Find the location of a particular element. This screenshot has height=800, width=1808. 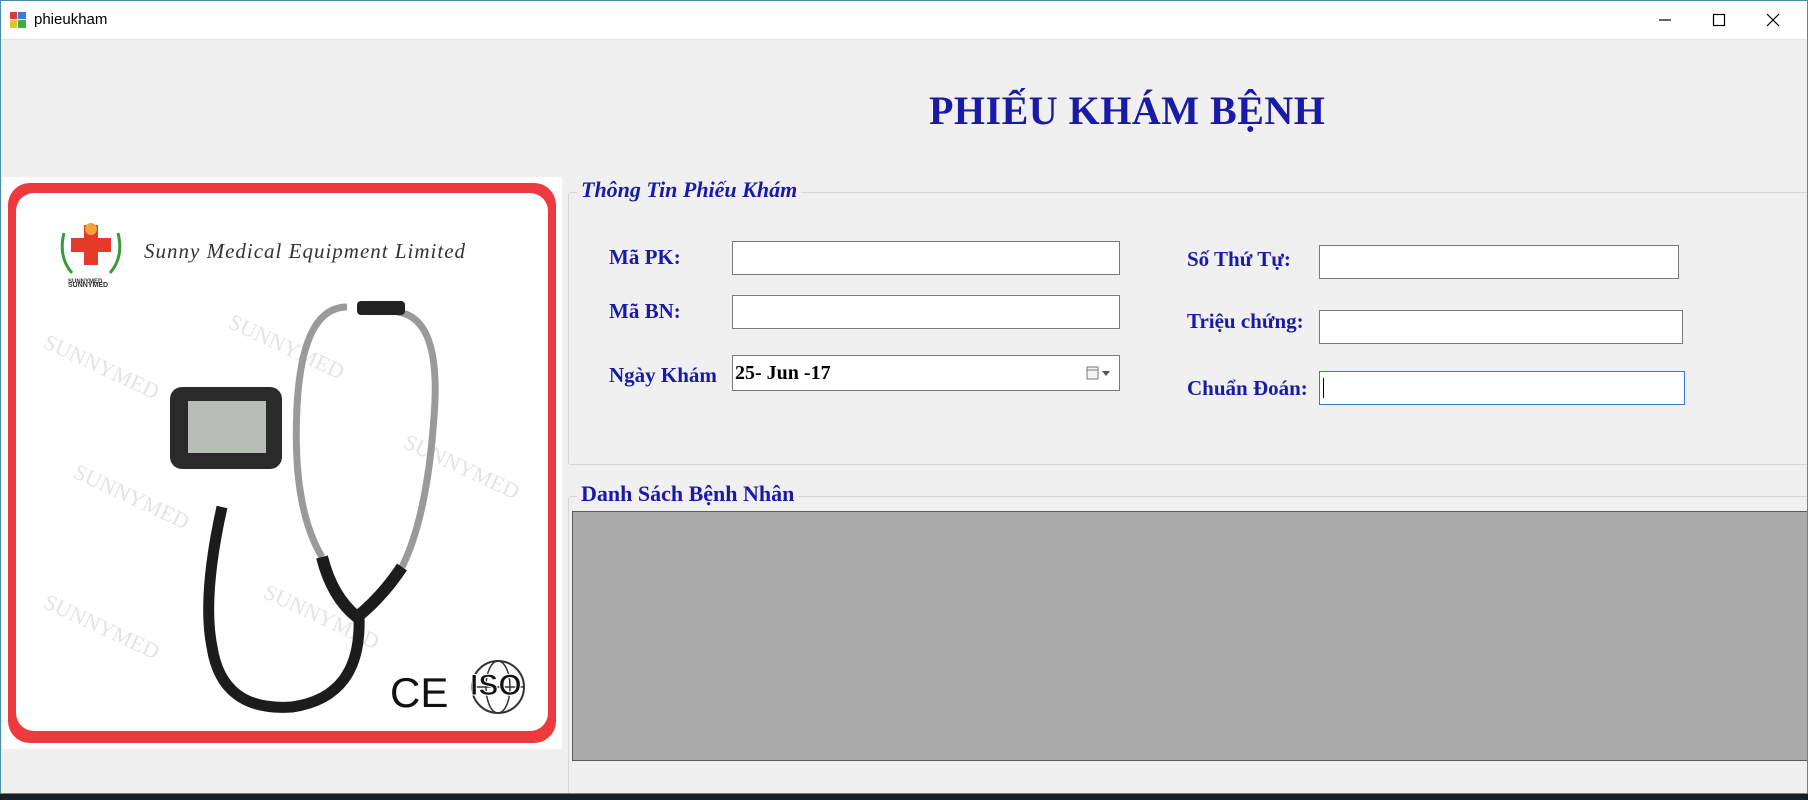

ngay-kham-datepicker: 25- Jun -17 is located at coordinates (926, 373).